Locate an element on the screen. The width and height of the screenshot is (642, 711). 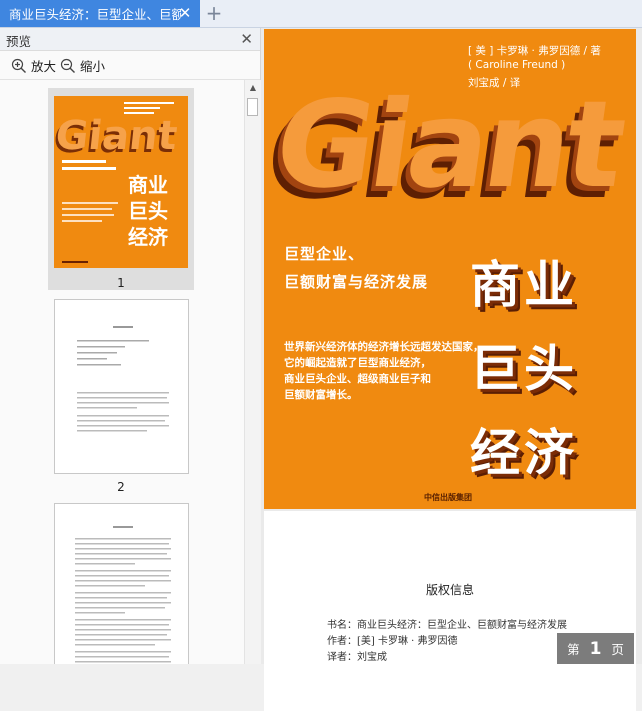
copyright-author: 作者：[美] 卡罗琳 · 弗罗因德 is located at coordinates (392, 641).